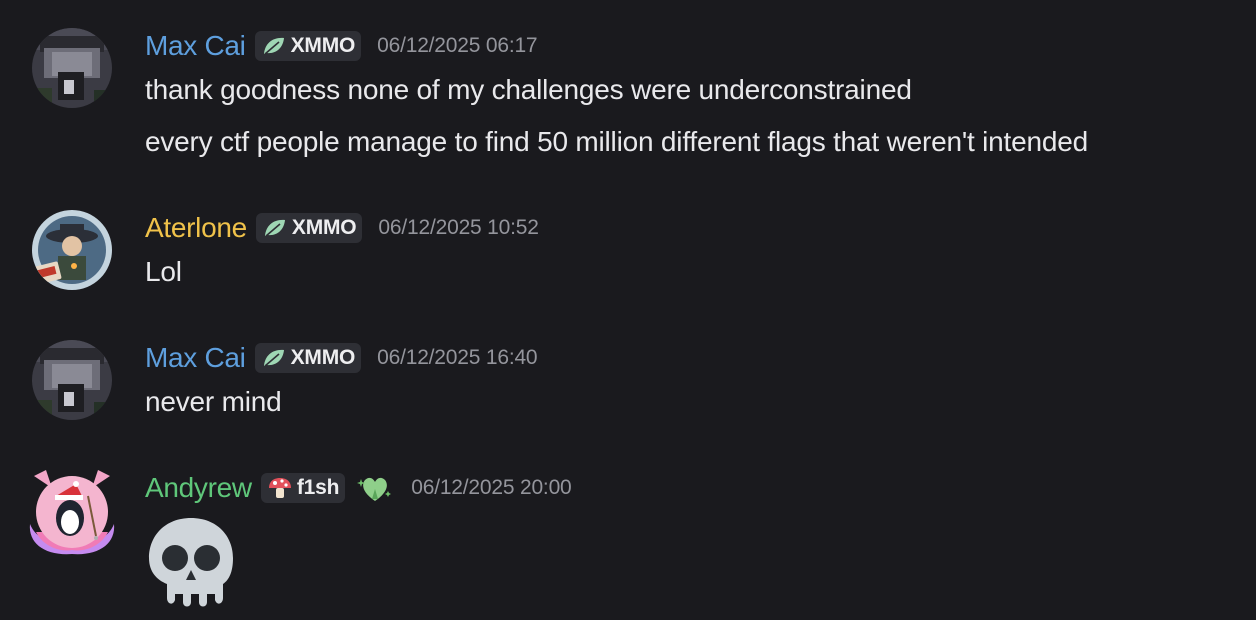  I want to click on skull-emoji, so click(191, 561).